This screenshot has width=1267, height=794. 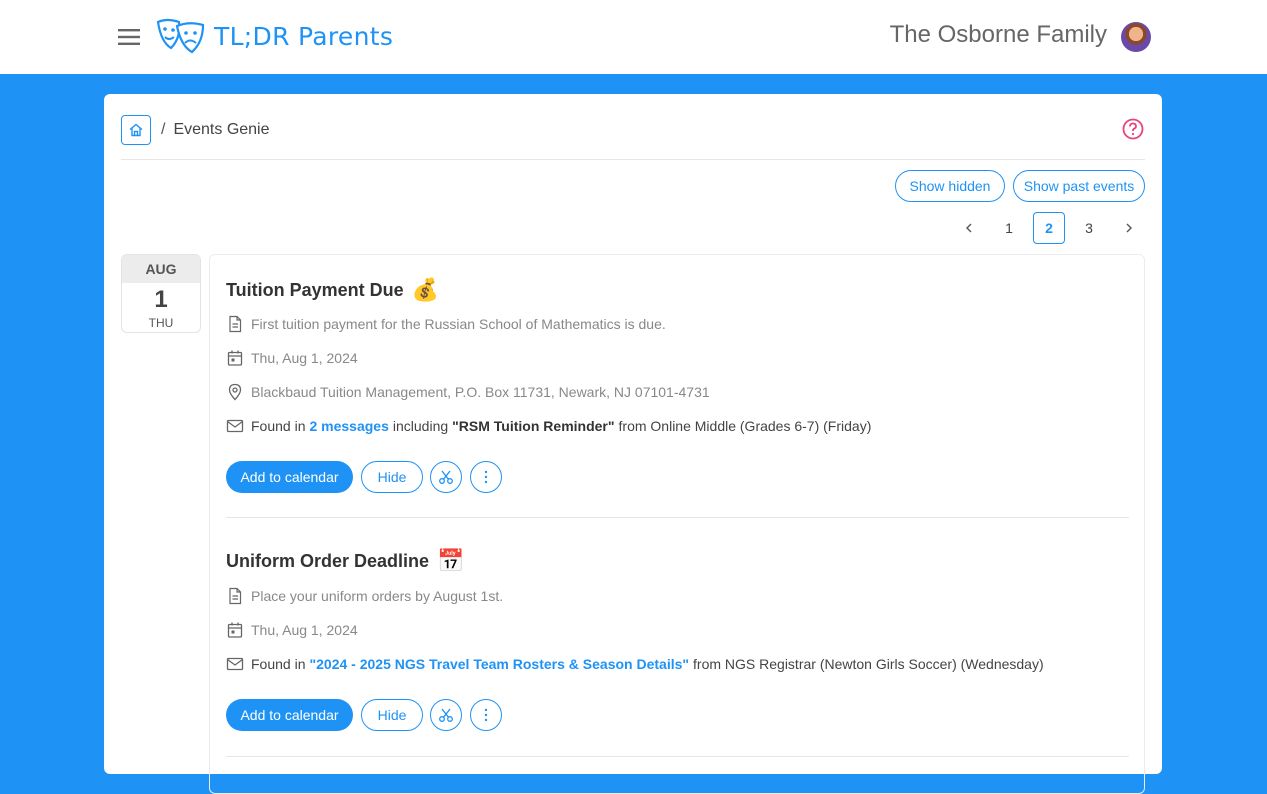 I want to click on including-label: including, so click(x=420, y=426).